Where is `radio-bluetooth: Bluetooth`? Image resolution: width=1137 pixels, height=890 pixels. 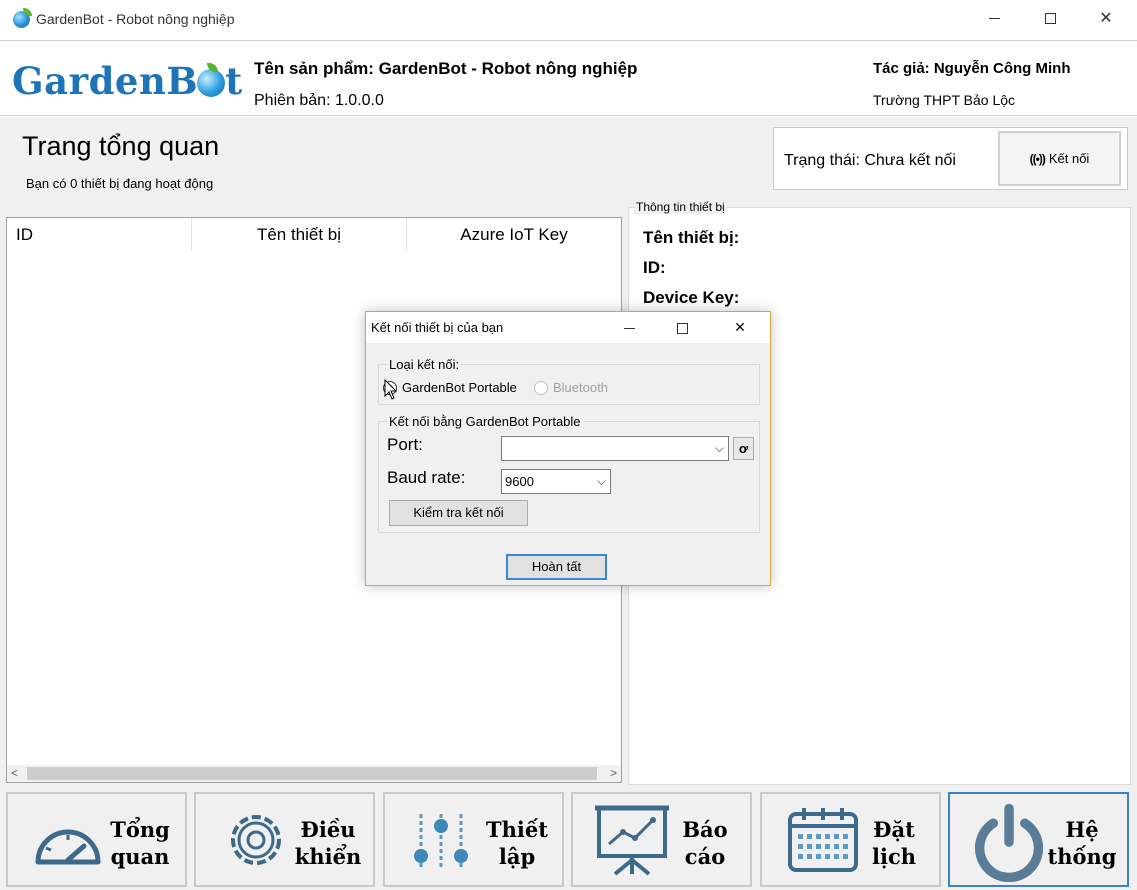 radio-bluetooth: Bluetooth is located at coordinates (571, 387).